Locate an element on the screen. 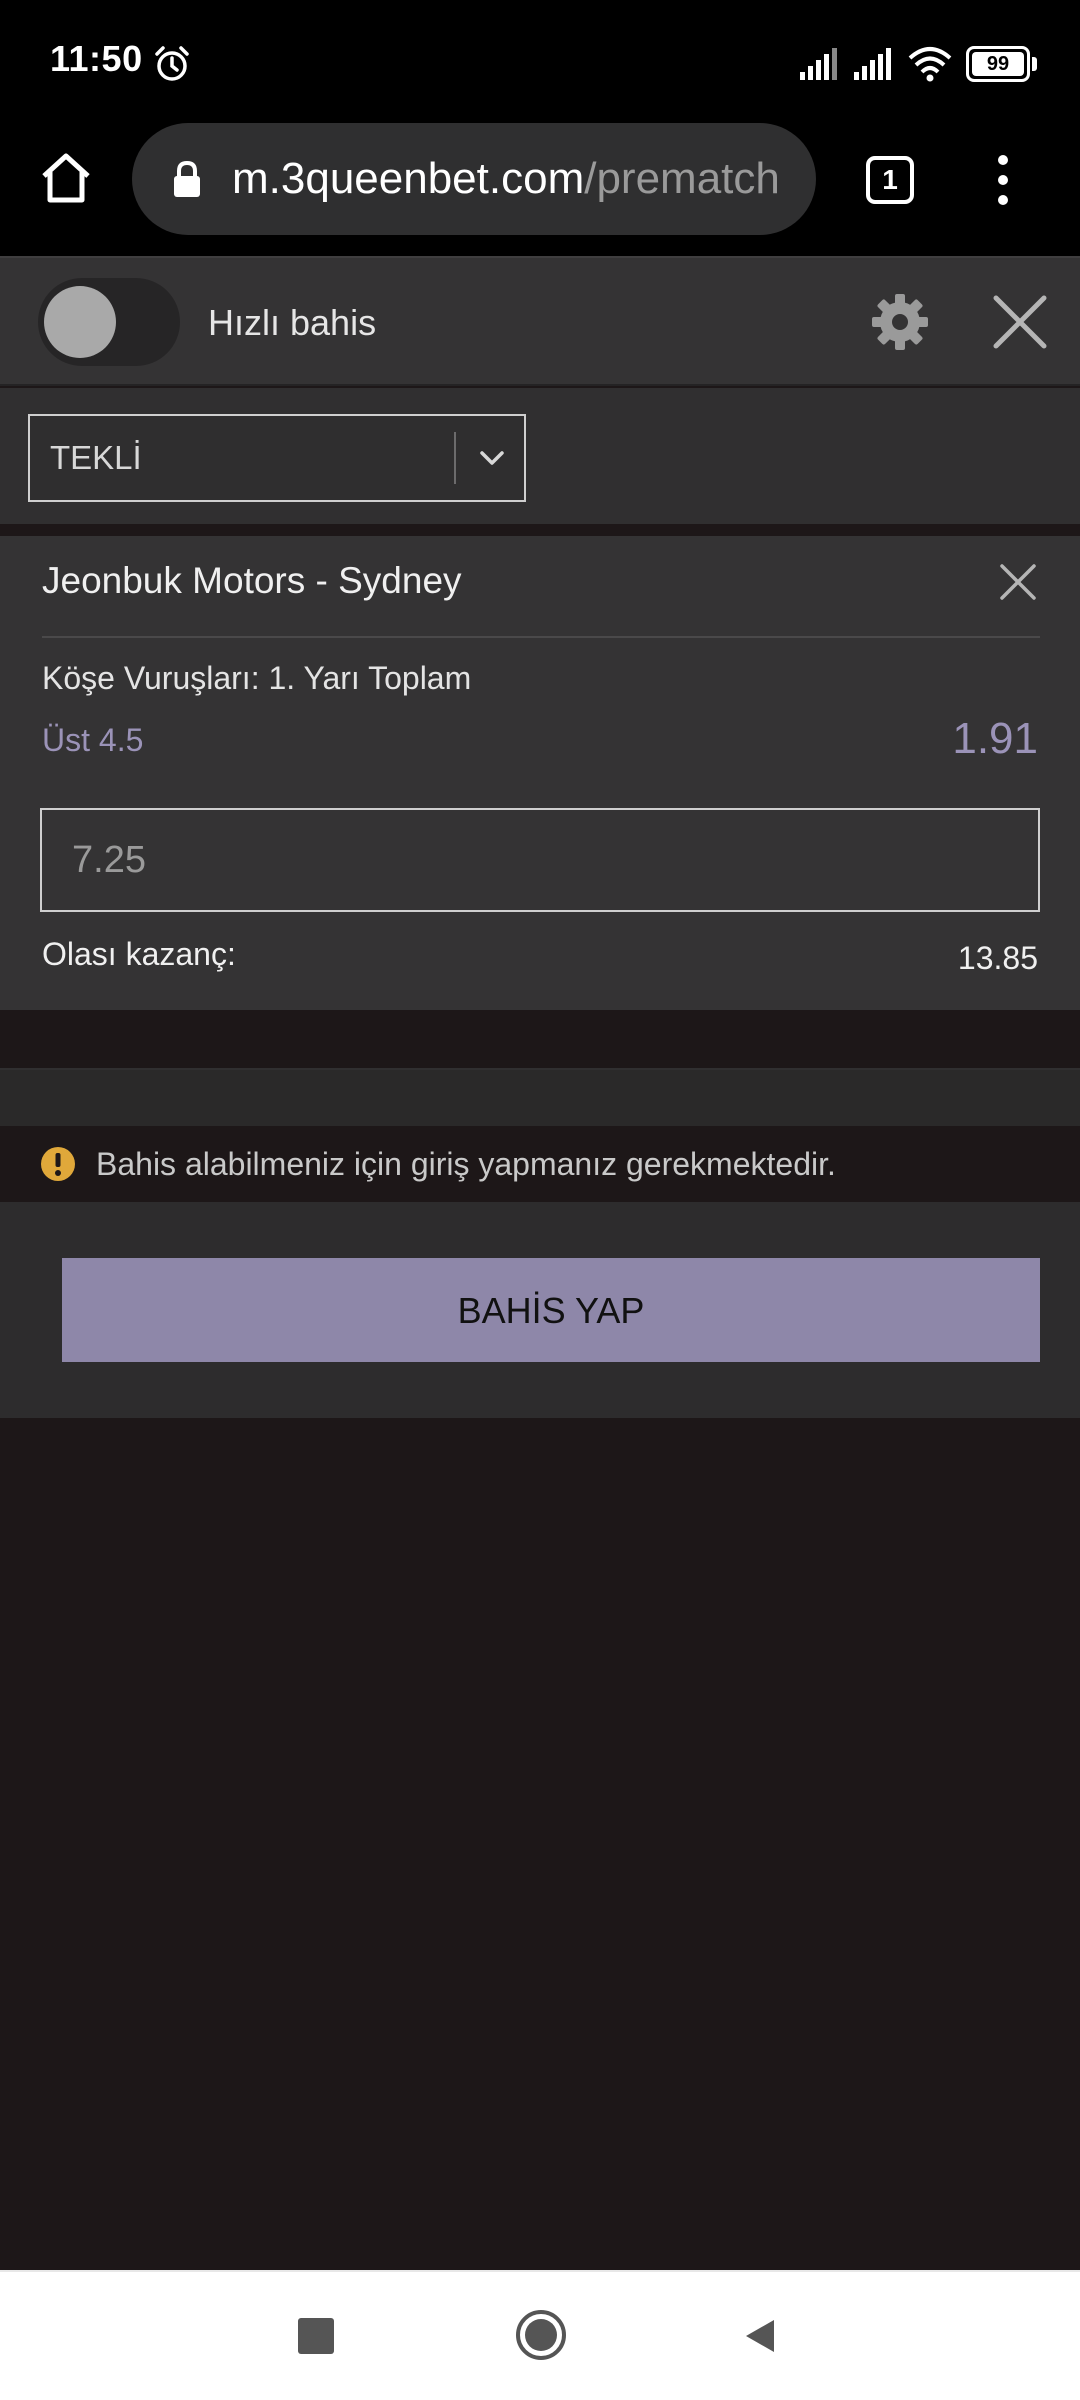  status-bar: 11:50 99 is located at coordinates (540, 60).